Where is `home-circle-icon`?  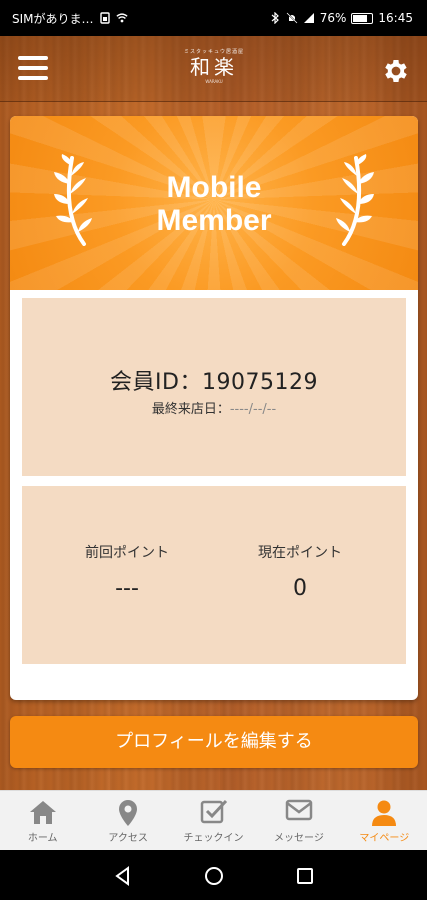 home-circle-icon is located at coordinates (214, 876).